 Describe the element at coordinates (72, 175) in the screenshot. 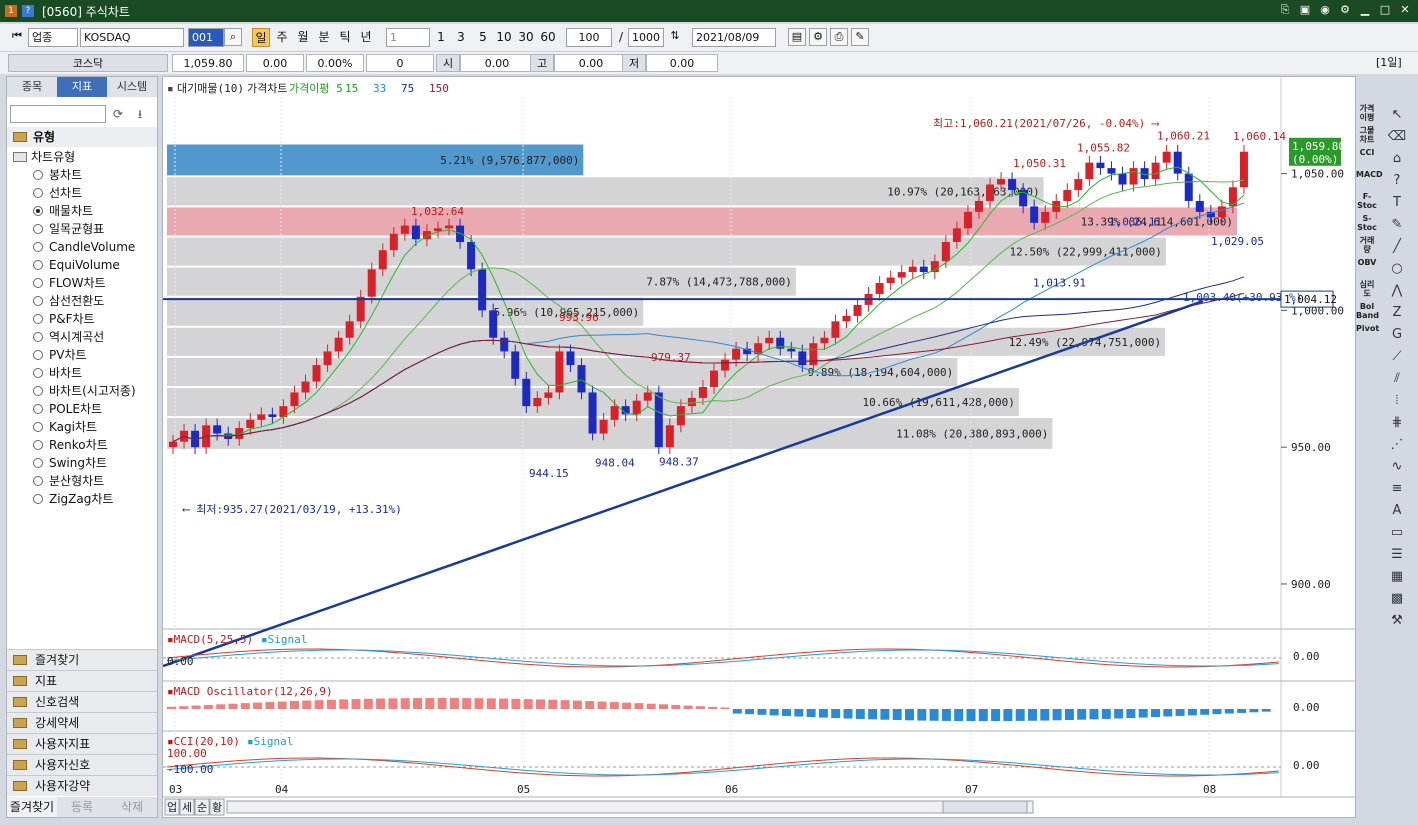

I see `chart-type-item: 봉차트` at that location.